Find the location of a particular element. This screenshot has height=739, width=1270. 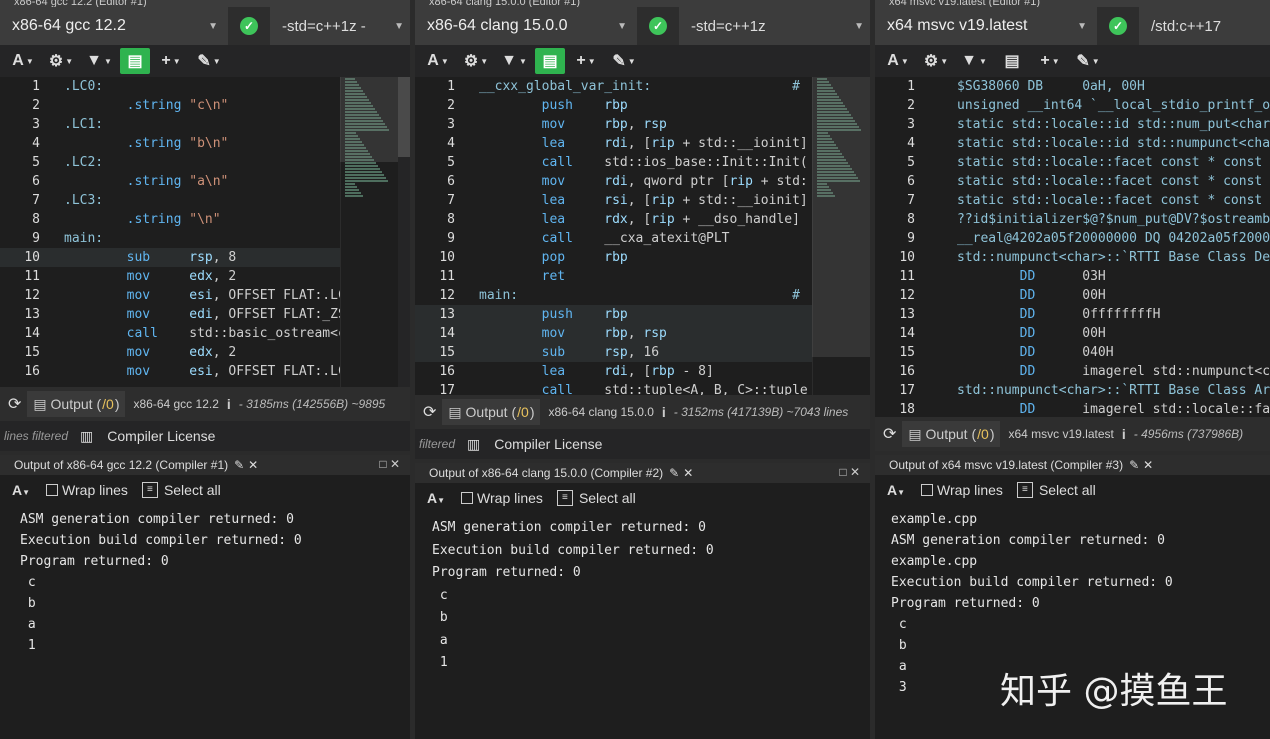

code-line: 15 DD 040H is located at coordinates (1072, 352).